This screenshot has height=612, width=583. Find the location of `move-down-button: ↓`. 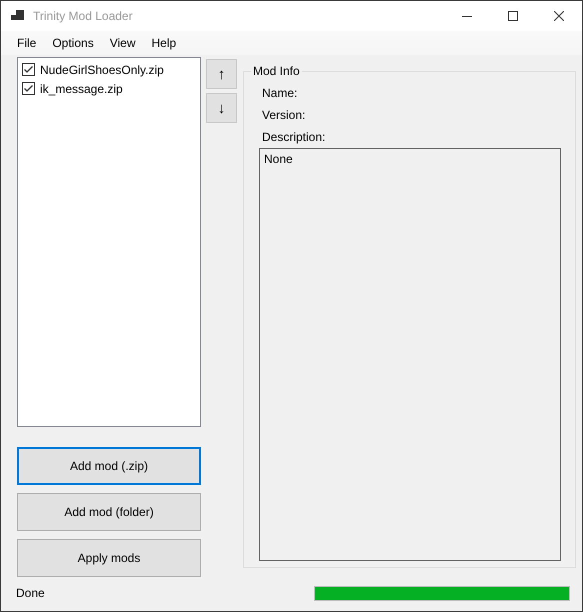

move-down-button: ↓ is located at coordinates (221, 108).